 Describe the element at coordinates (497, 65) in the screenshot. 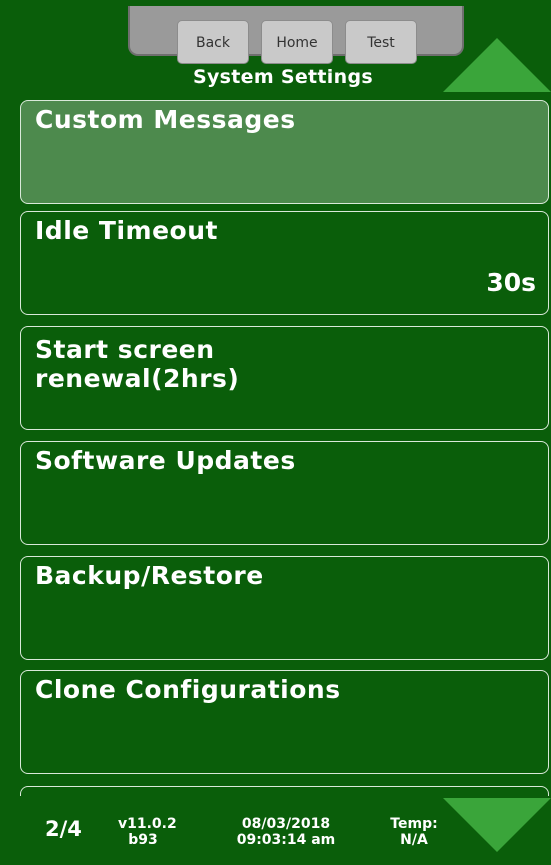

I see `scroll-up-icon` at that location.